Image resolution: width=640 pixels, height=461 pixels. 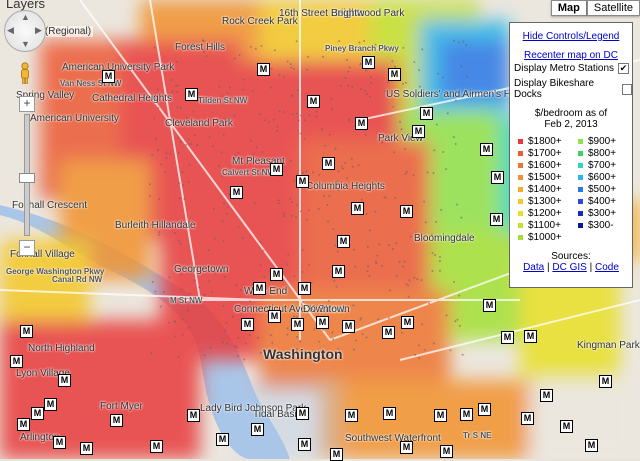 What do you see at coordinates (568, 8) in the screenshot?
I see `map-type-map-button: Map` at bounding box center [568, 8].